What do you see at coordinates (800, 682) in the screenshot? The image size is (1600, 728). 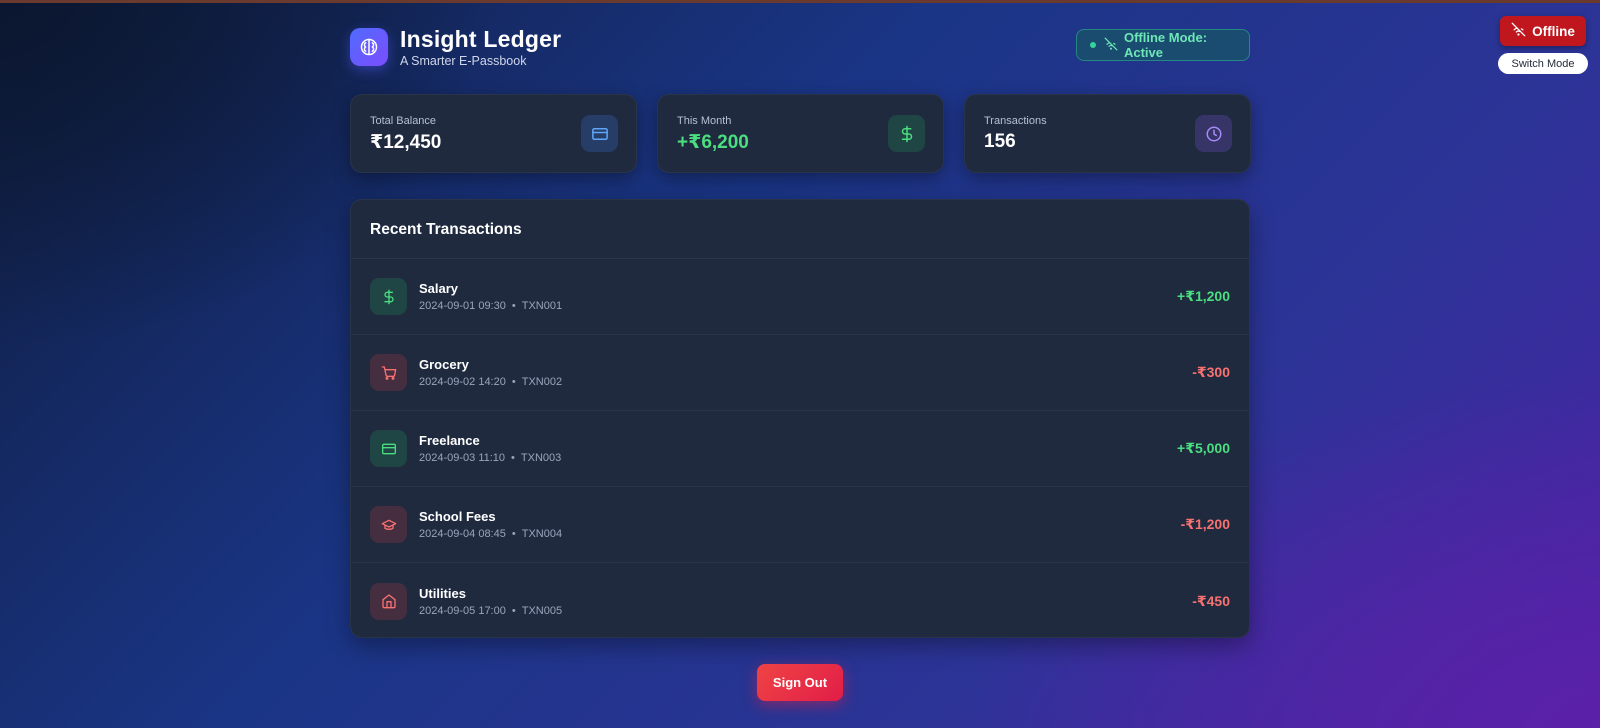 I see `sign-out-button: Sign Out` at bounding box center [800, 682].